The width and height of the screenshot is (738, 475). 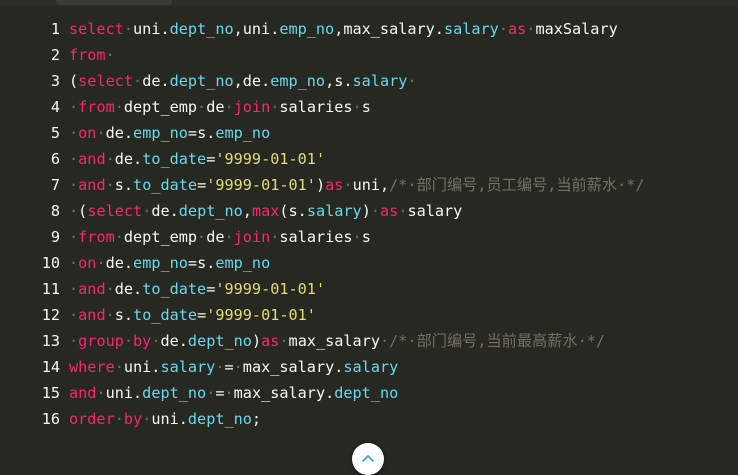 I want to click on code-text: order·by·uni.dept_no;, so click(x=165, y=419).